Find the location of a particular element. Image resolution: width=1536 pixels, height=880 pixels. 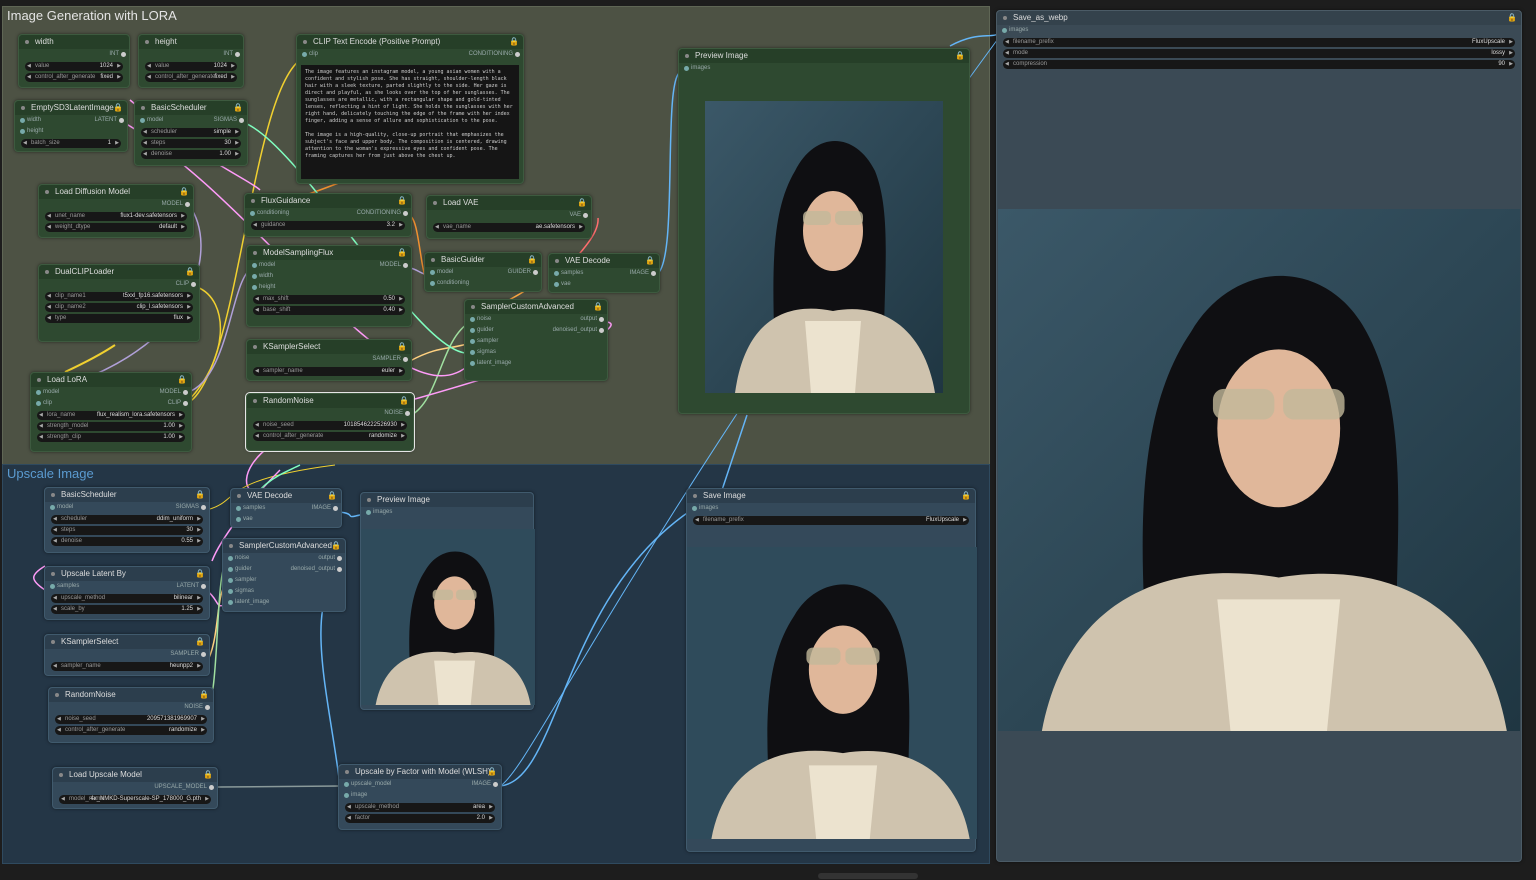

node-header: DualCLIPLoader 🔒 is located at coordinates (119, 272).